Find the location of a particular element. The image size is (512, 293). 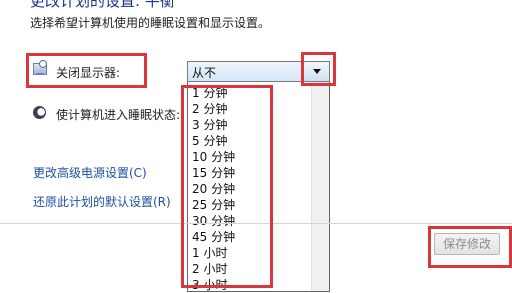

page-subtitle: 选择希望计算机使用的睡眠设置和显示设置。 is located at coordinates (150, 23).